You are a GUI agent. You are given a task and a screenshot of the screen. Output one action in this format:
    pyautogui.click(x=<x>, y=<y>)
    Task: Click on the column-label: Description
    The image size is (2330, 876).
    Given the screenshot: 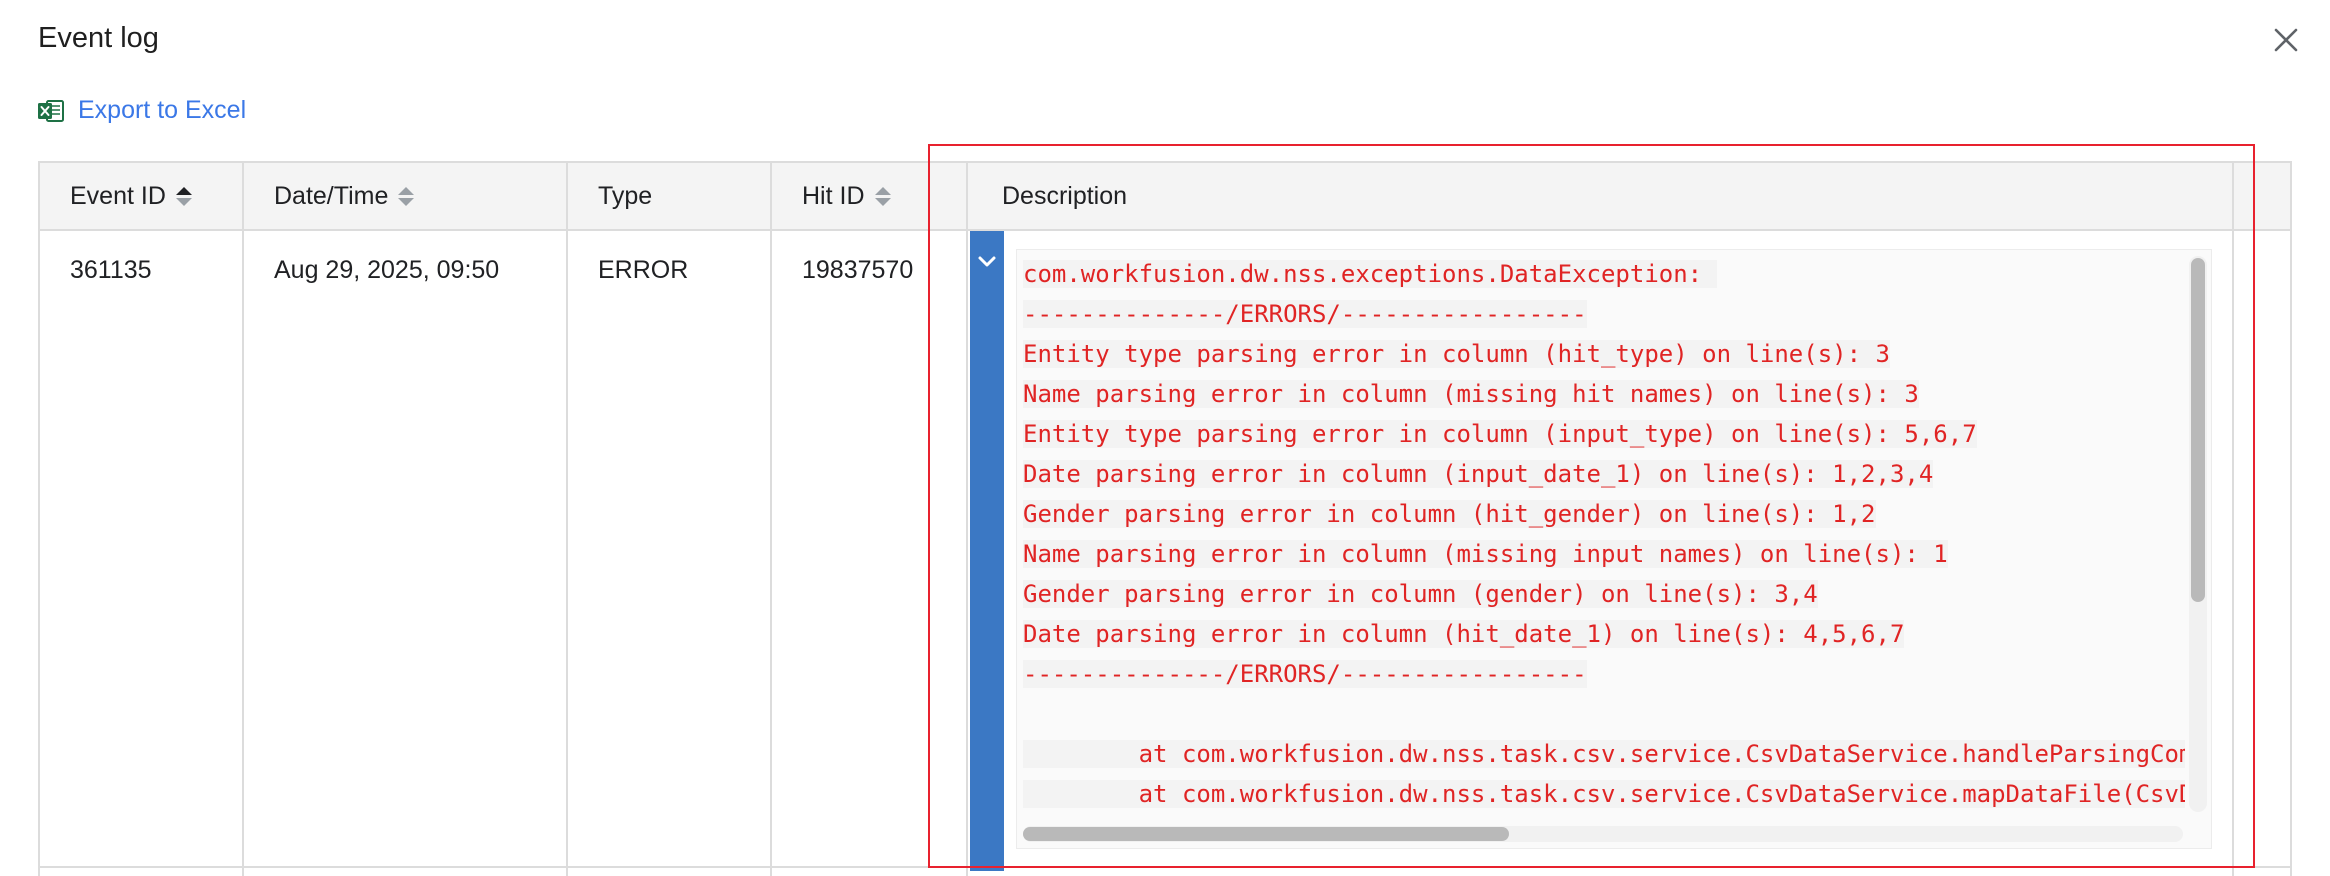 What is the action you would take?
    pyautogui.click(x=1065, y=195)
    